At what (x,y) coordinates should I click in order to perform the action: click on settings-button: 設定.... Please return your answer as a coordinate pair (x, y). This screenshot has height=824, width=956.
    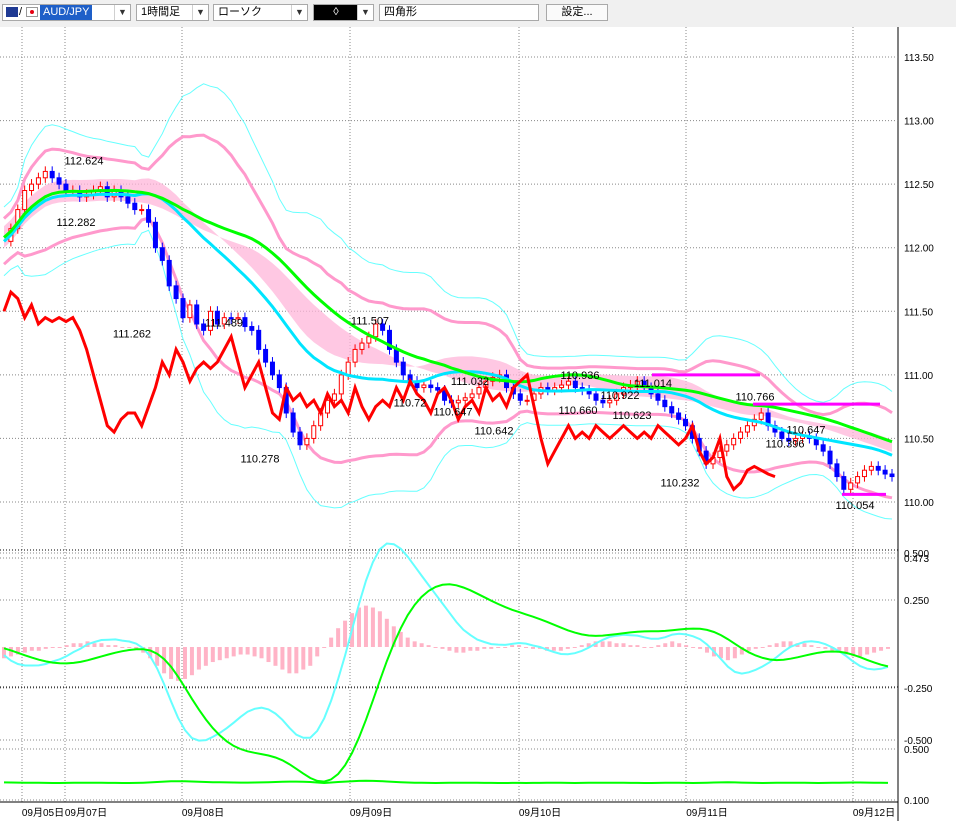
    Looking at the image, I should click on (577, 12).